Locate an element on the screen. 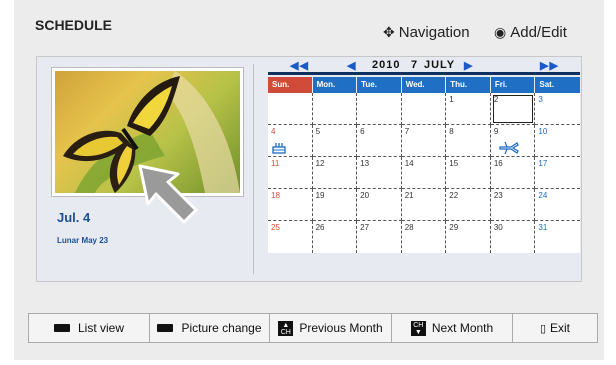 The width and height of the screenshot is (616, 365). calendar-day-cell: 31 is located at coordinates (557, 237).